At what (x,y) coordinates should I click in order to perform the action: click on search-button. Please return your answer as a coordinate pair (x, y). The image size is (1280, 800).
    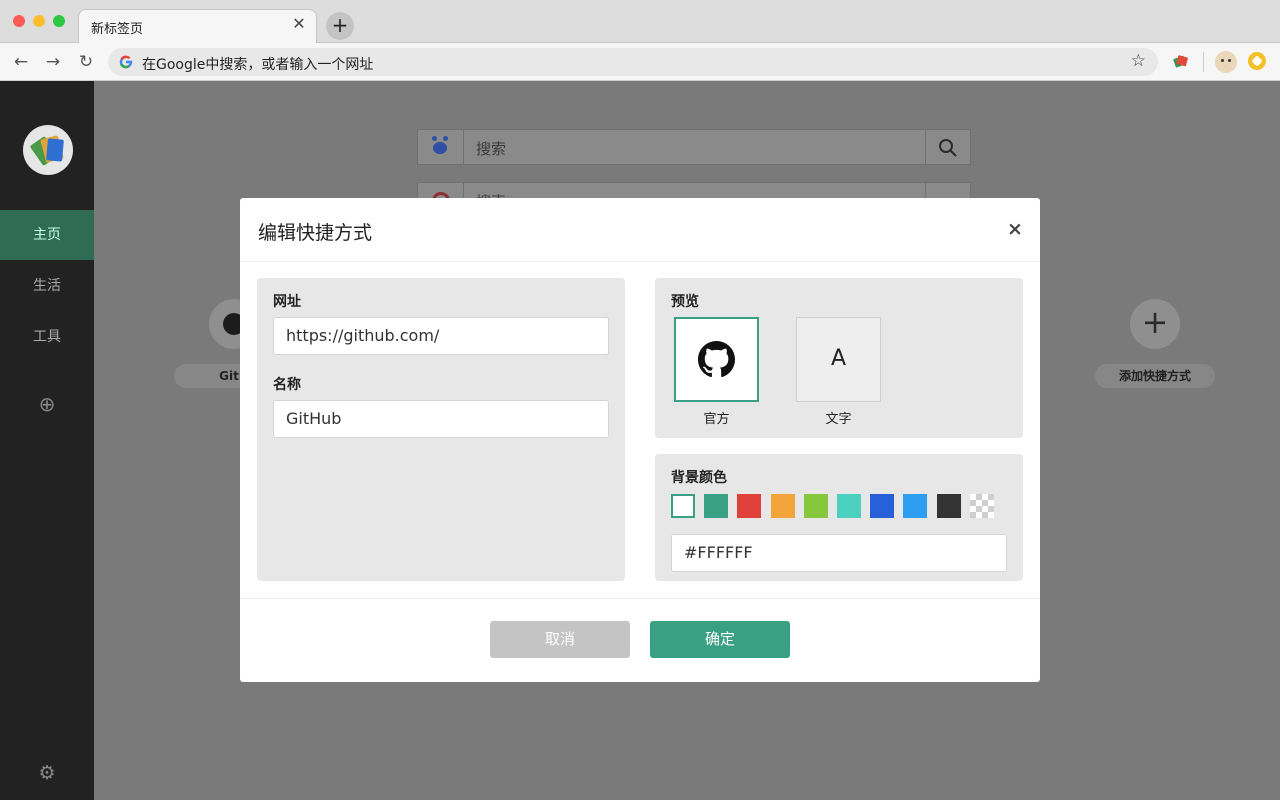
    Looking at the image, I should click on (947, 147).